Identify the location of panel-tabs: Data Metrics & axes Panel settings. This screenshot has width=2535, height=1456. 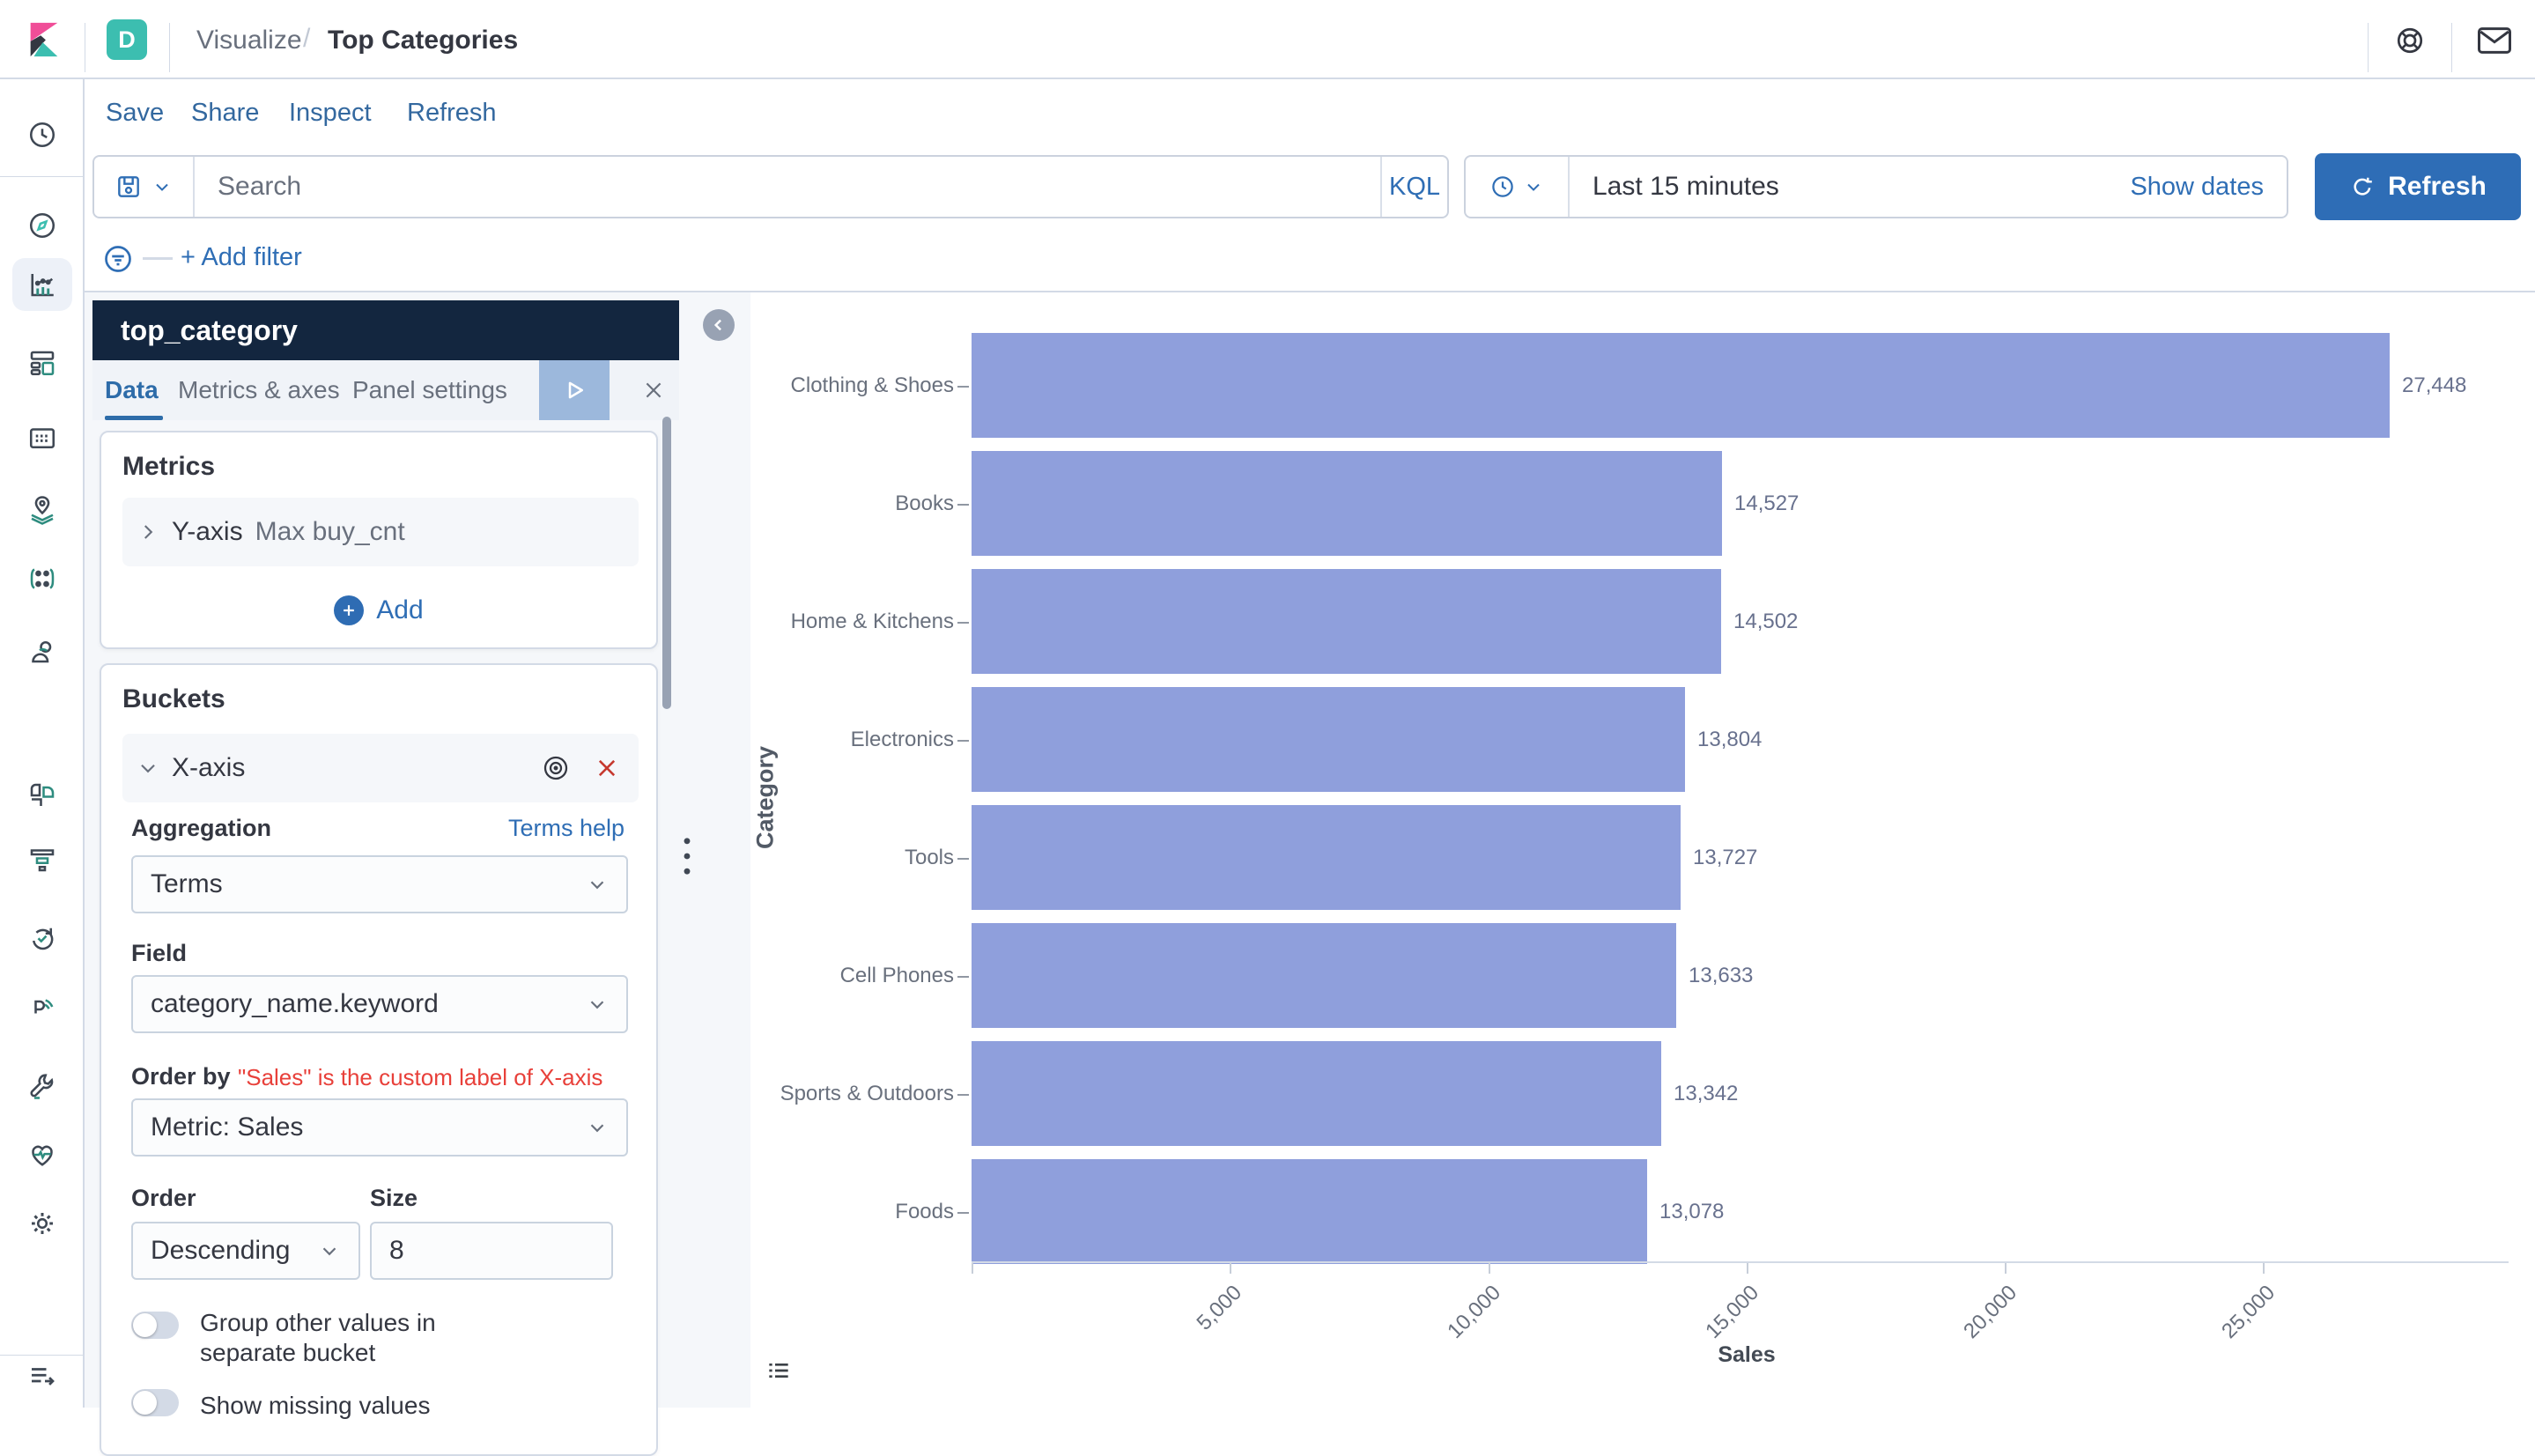
(385, 390).